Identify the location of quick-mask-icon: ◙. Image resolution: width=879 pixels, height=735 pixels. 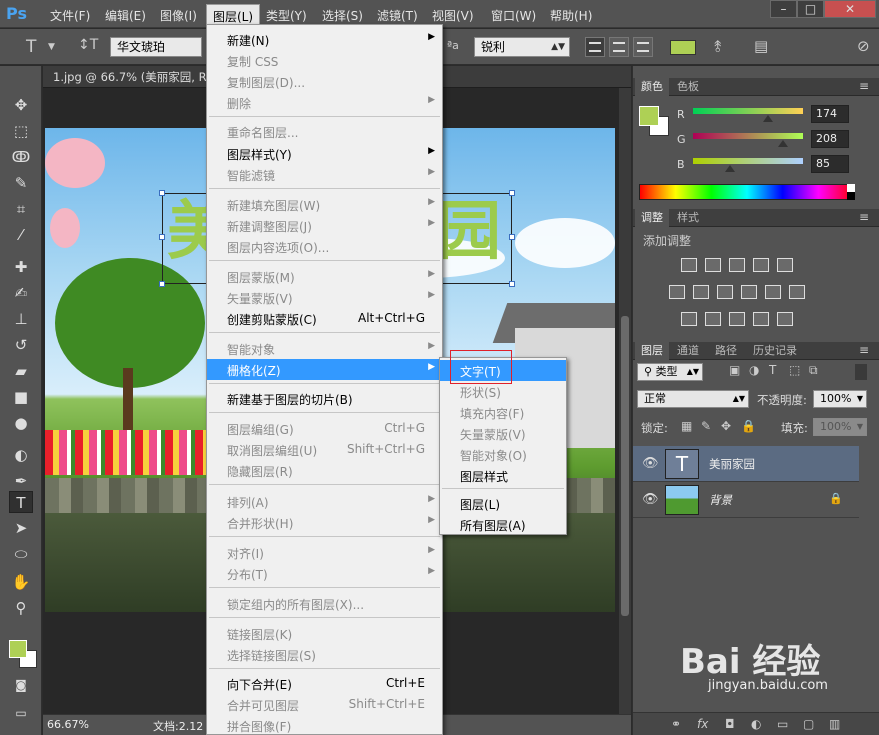
(21, 685).